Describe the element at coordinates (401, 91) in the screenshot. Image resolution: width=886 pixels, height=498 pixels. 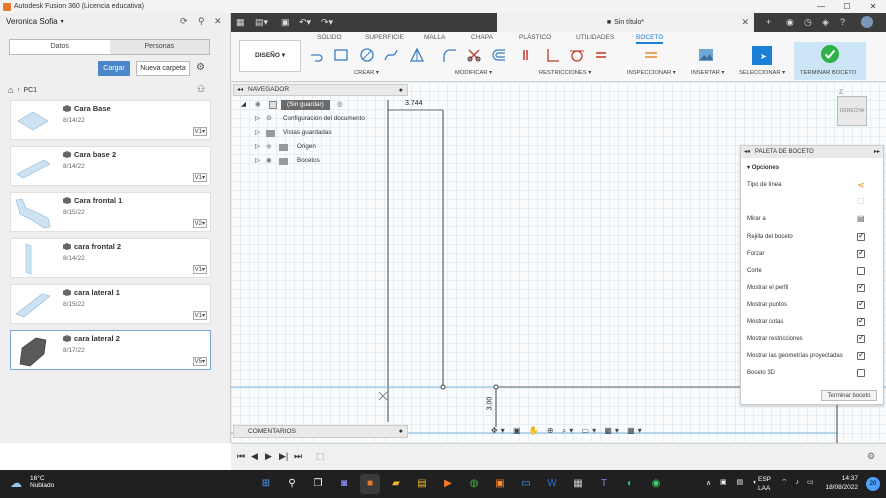
I see `pin-icon: ●` at that location.